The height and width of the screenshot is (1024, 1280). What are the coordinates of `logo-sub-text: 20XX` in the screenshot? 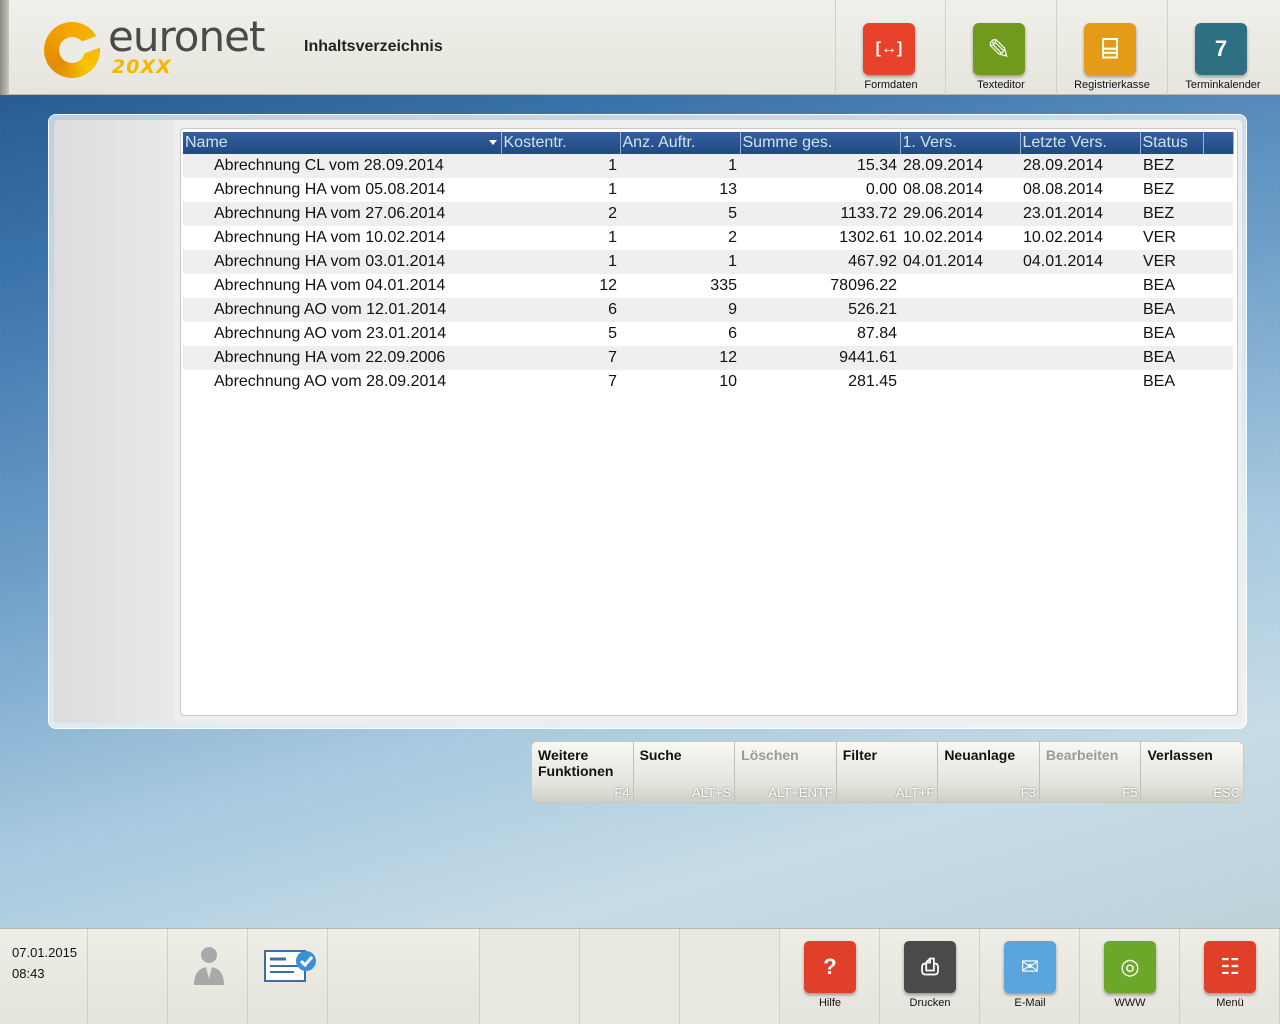 It's located at (142, 67).